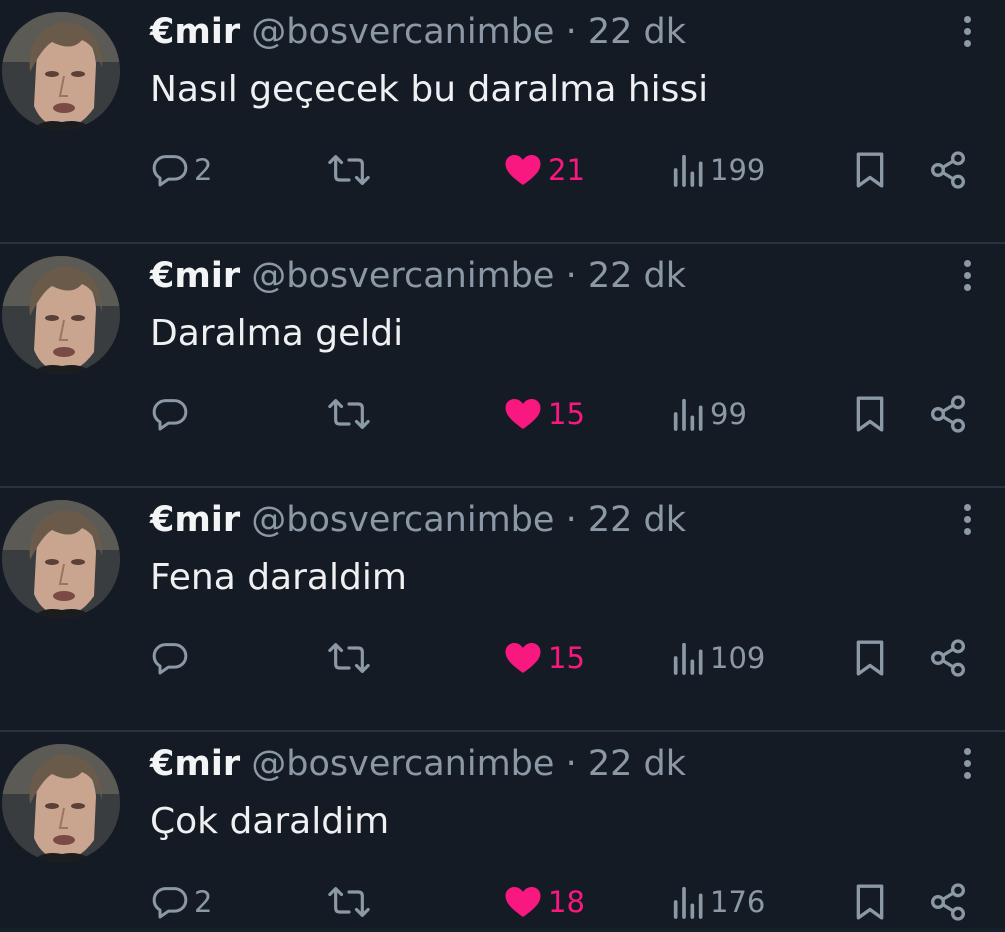  What do you see at coordinates (728, 414) in the screenshot?
I see `view-count: 99` at bounding box center [728, 414].